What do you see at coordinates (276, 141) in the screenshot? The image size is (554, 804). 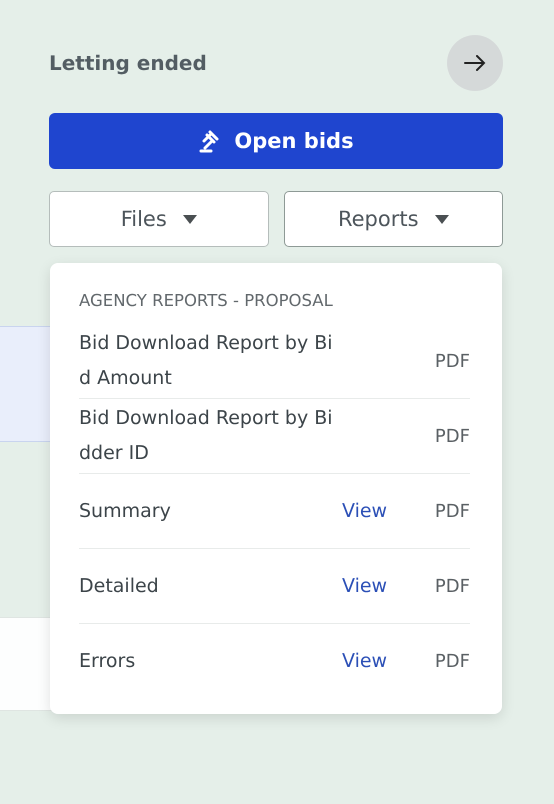 I see `open-bids-button: Open bids` at bounding box center [276, 141].